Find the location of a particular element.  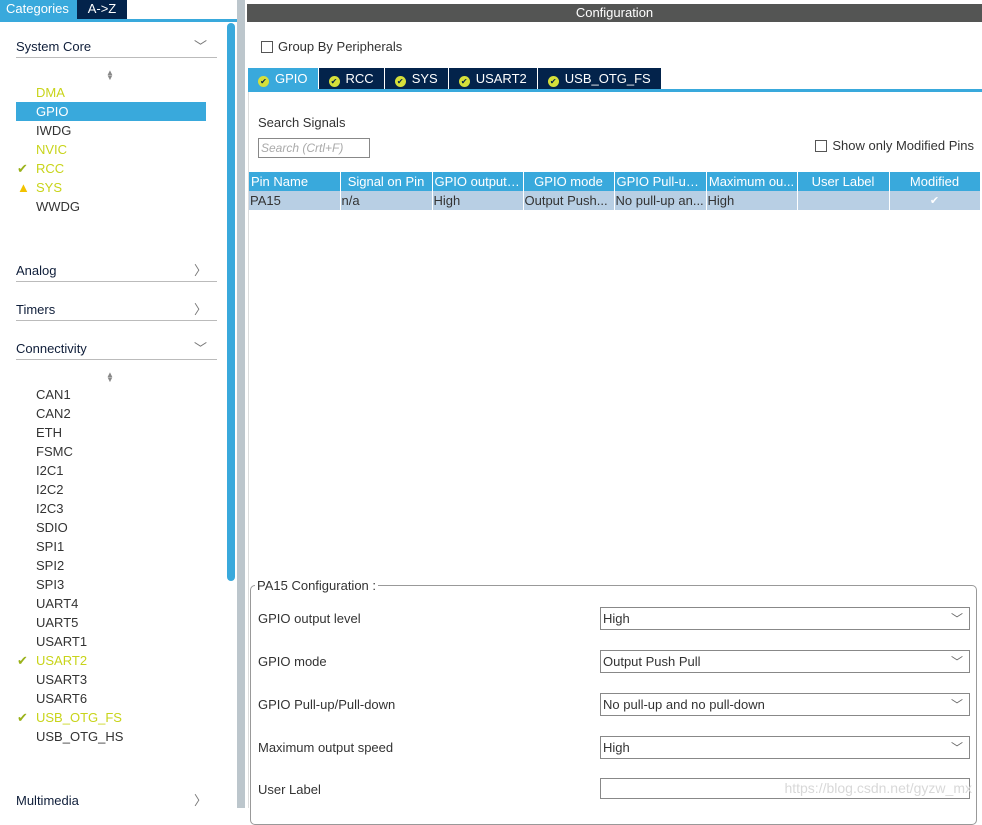

sidebar-item-fsmc: FSMC is located at coordinates (111, 451).